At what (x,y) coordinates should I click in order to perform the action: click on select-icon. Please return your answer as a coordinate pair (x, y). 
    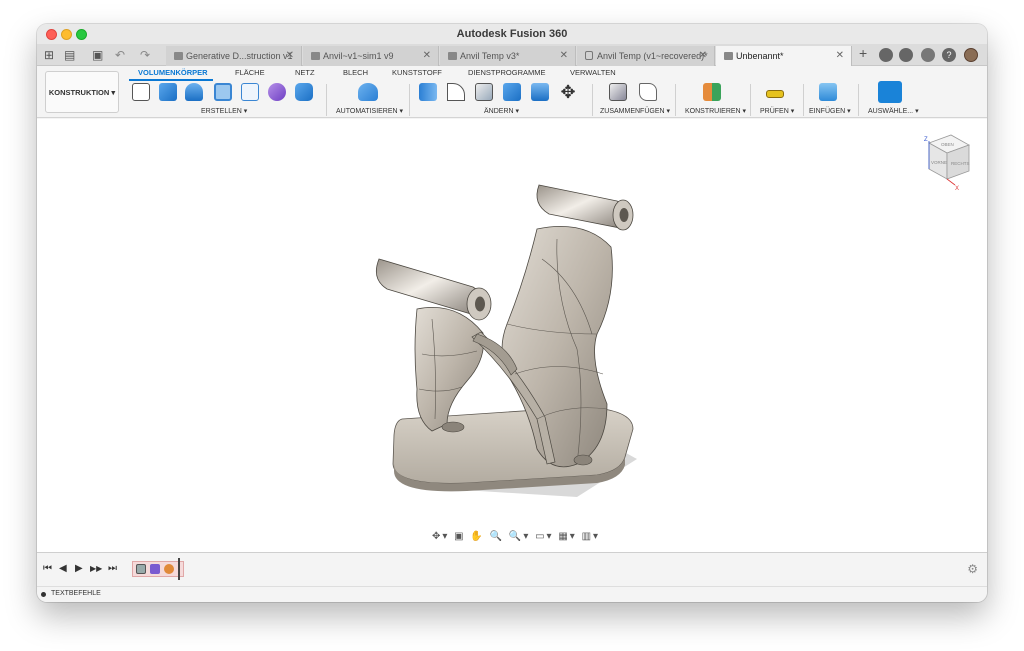
    Looking at the image, I should click on (890, 92).